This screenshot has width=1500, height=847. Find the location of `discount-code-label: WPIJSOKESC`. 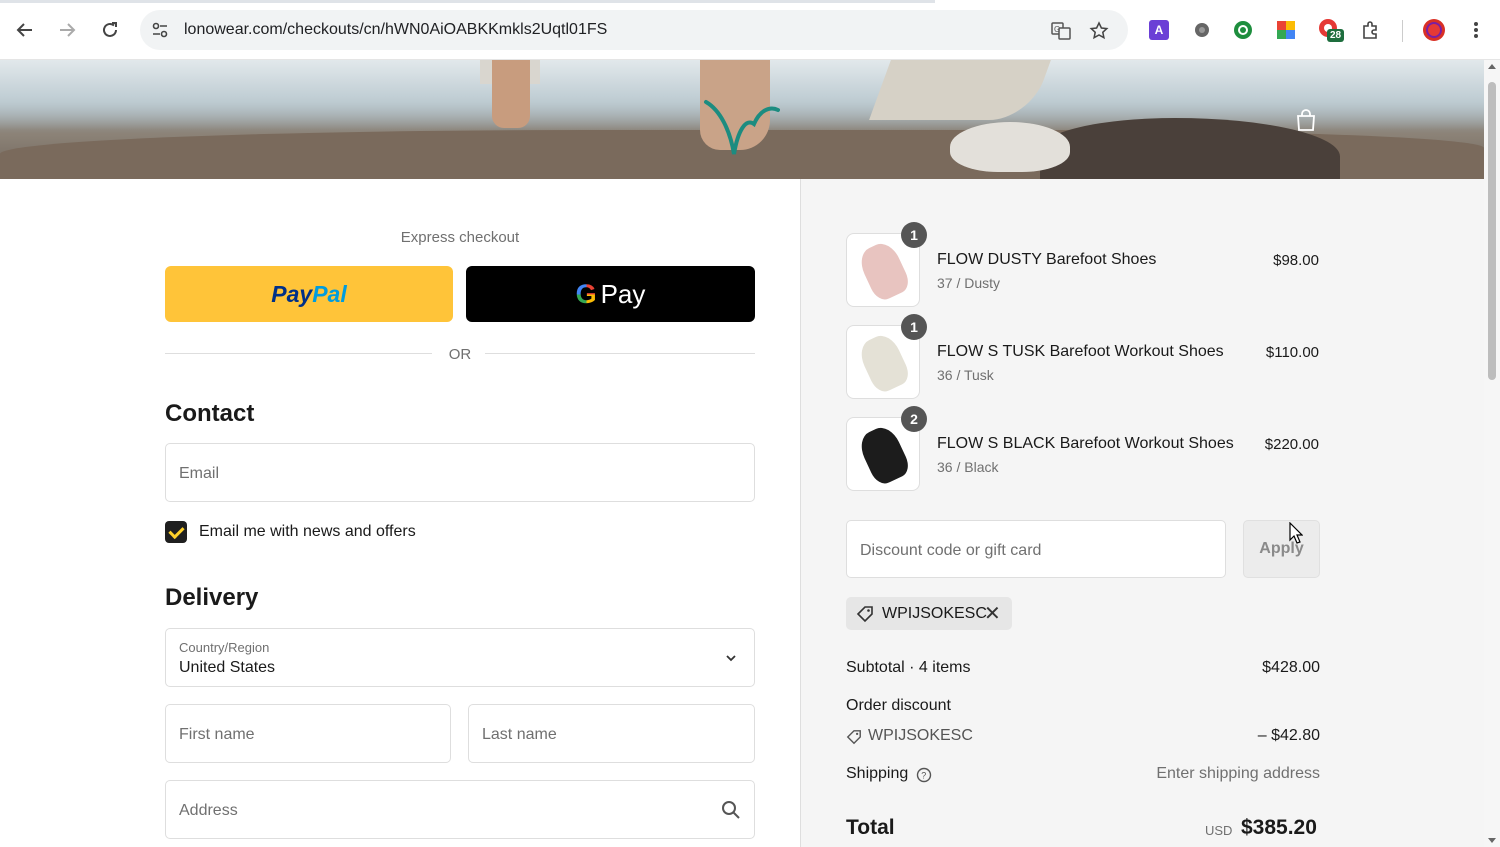

discount-code-label: WPIJSOKESC is located at coordinates (920, 735).